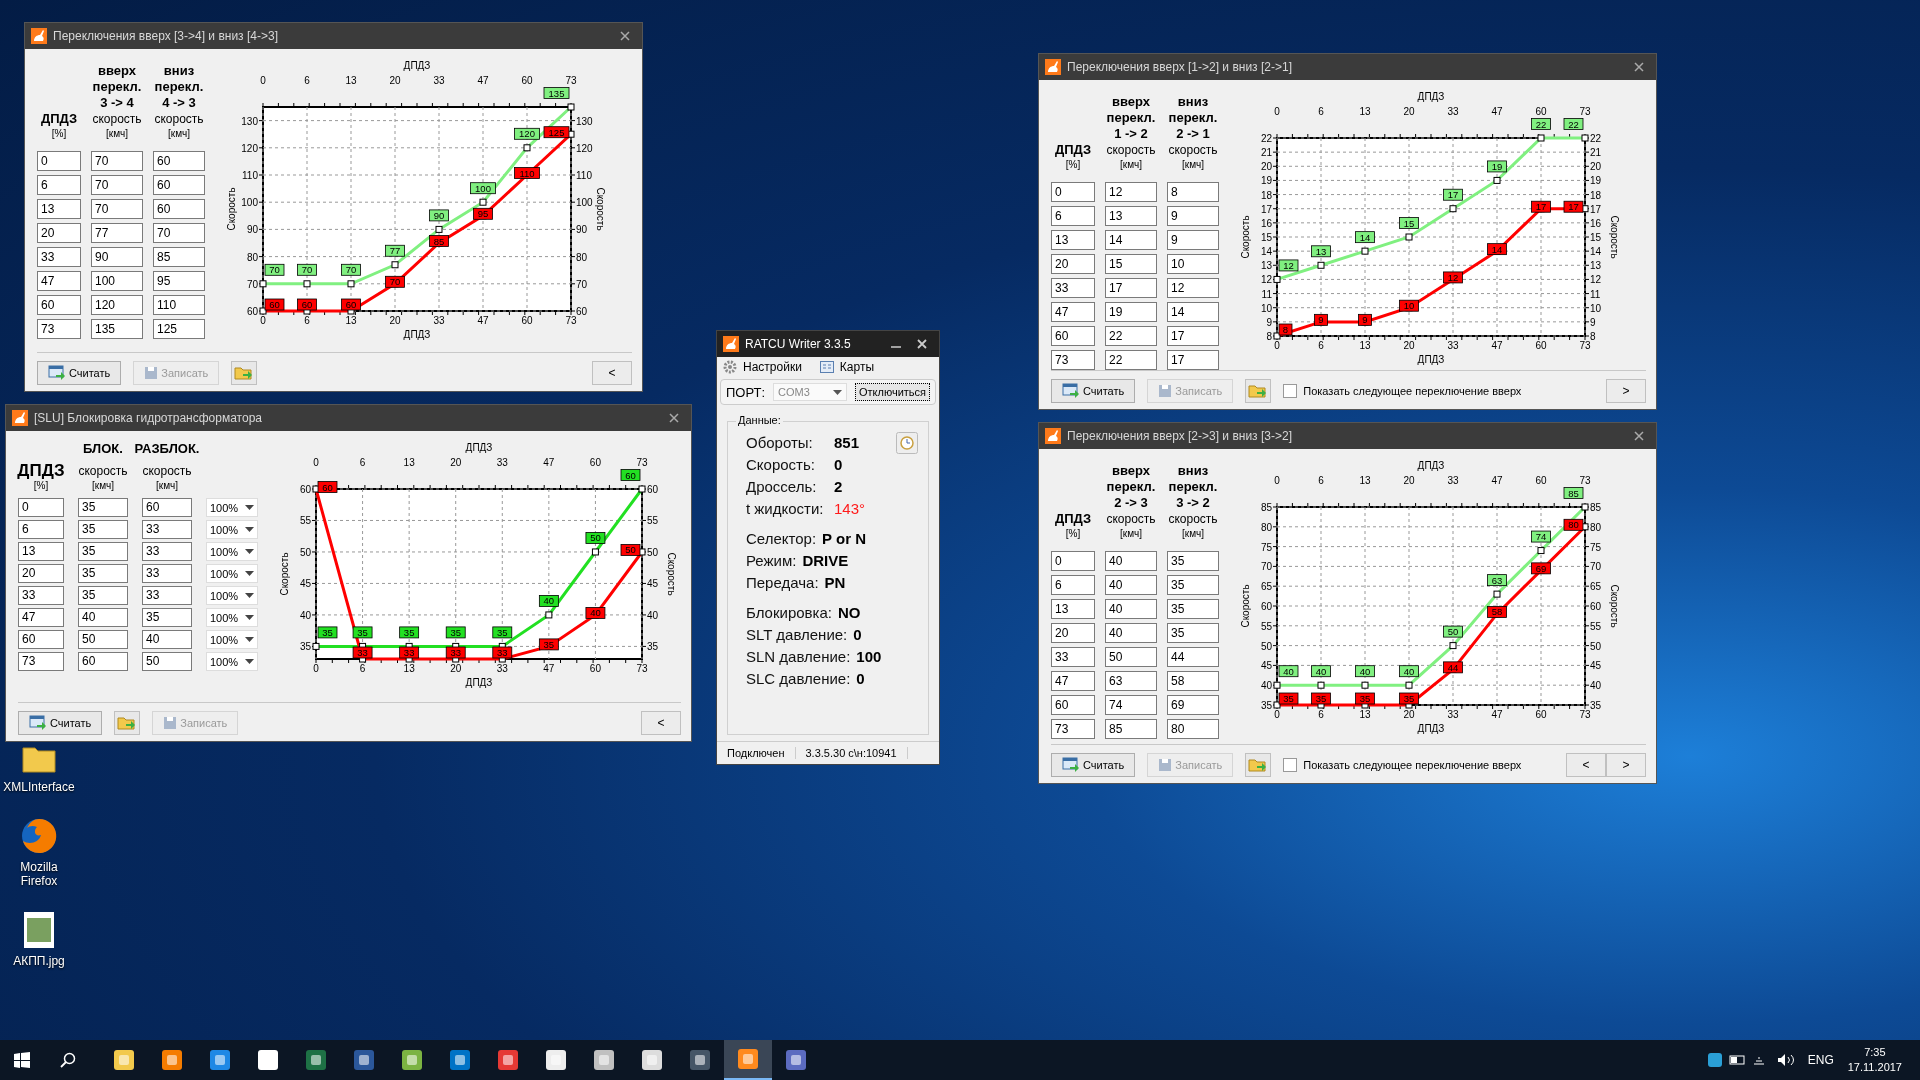 This screenshot has width=1920, height=1080. Describe the element at coordinates (22, 1060) in the screenshot. I see `windows-logo-icon` at that location.